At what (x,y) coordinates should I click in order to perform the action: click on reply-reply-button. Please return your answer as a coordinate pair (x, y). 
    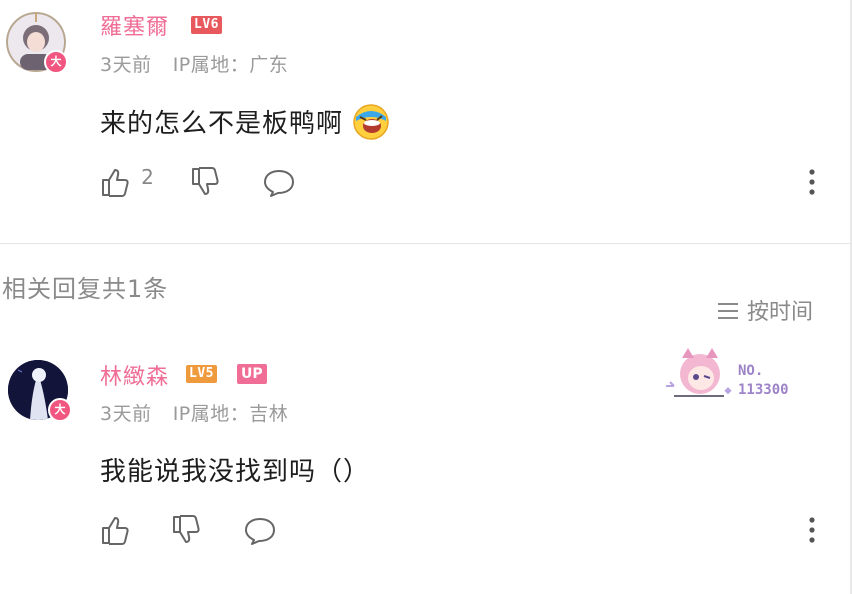
    Looking at the image, I should click on (260, 532).